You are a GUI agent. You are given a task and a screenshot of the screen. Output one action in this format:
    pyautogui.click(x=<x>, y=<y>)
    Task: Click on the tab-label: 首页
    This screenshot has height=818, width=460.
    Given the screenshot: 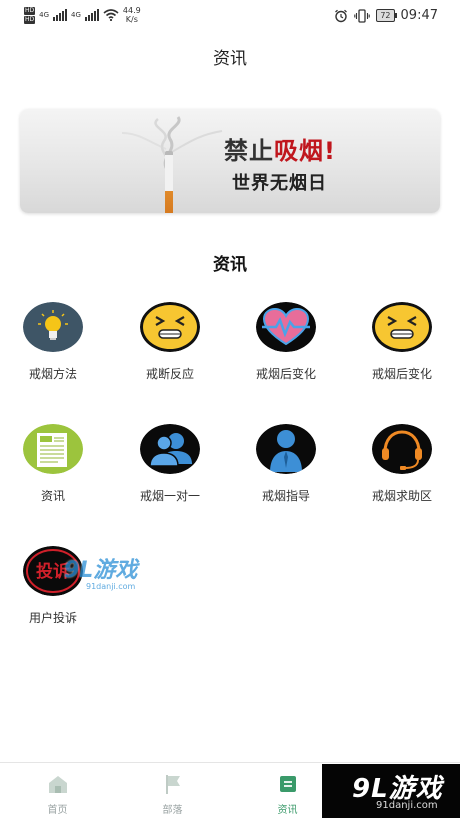 What is the action you would take?
    pyautogui.click(x=57, y=810)
    